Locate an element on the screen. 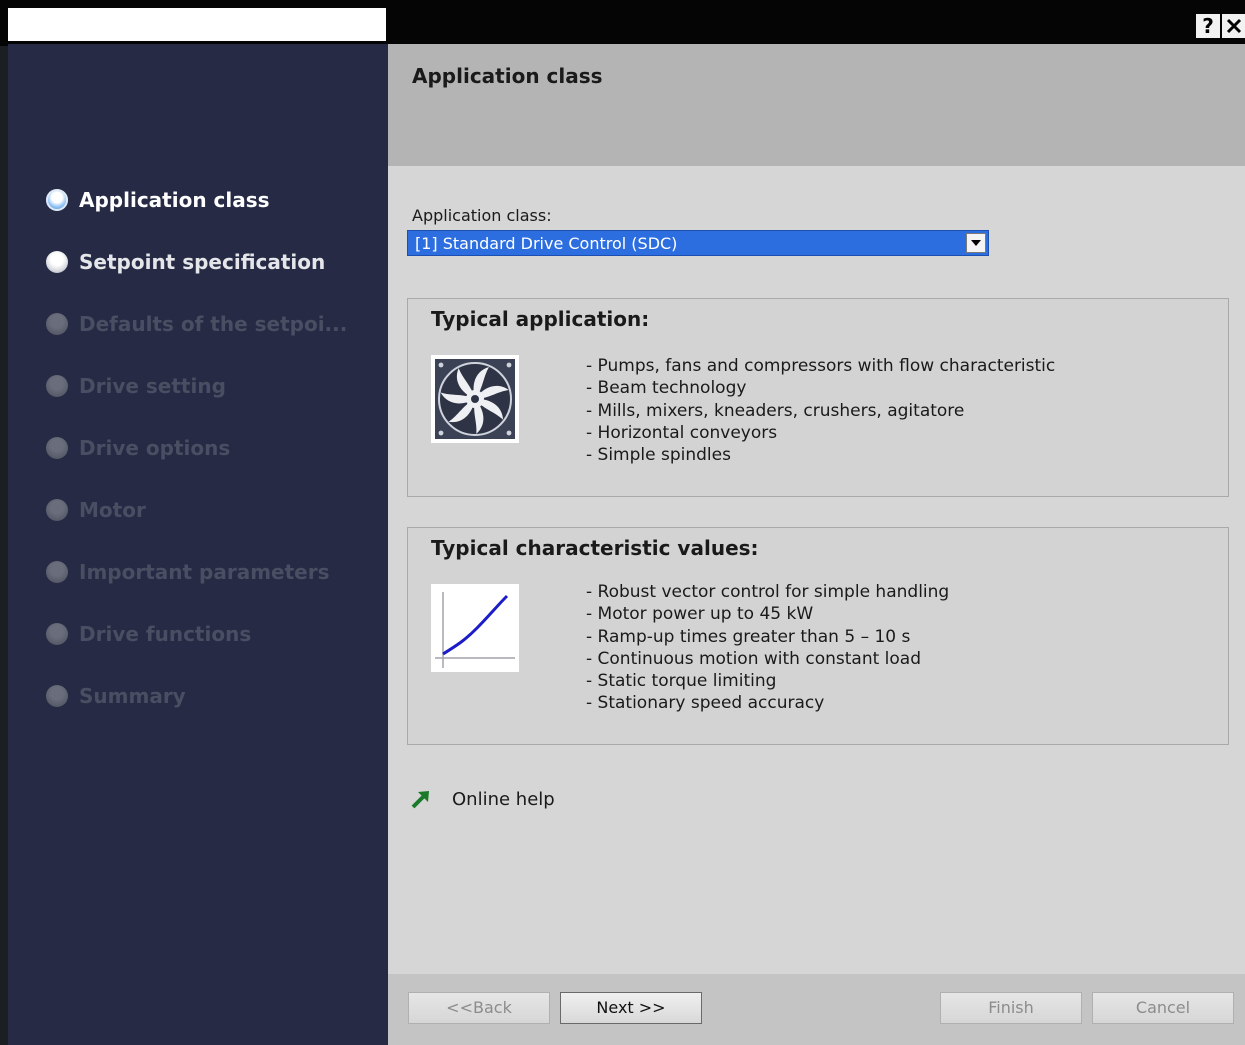 Image resolution: width=1245 pixels, height=1045 pixels. step-important-parameters: Important parameters is located at coordinates (188, 572).